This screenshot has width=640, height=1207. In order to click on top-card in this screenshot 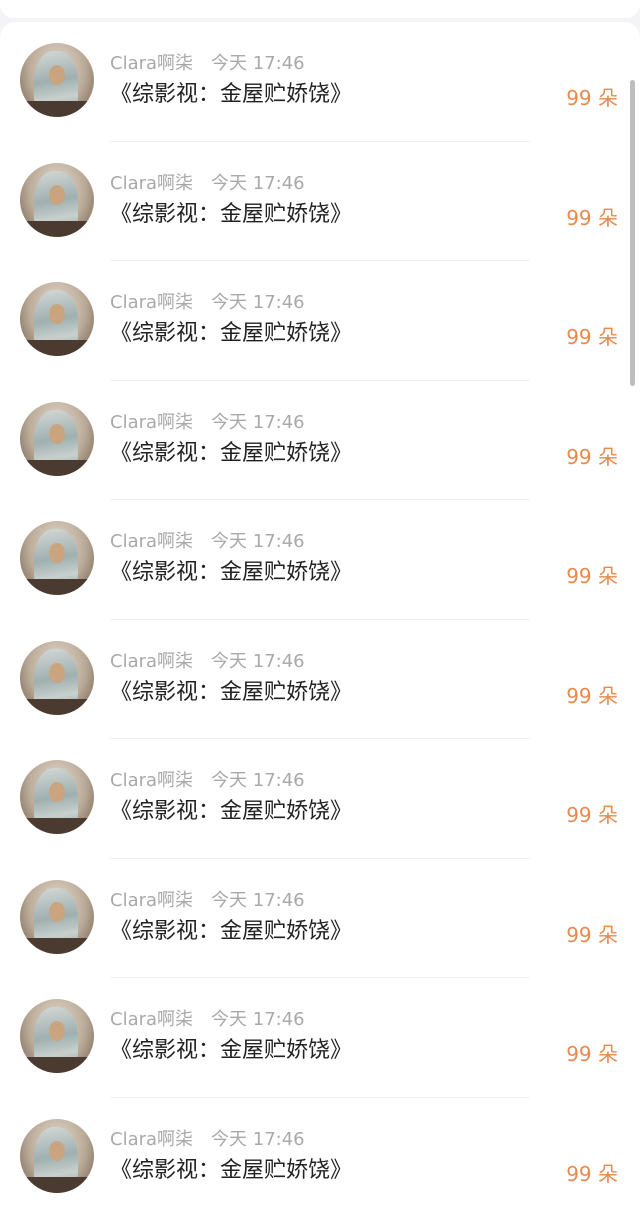, I will do `click(320, 9)`.